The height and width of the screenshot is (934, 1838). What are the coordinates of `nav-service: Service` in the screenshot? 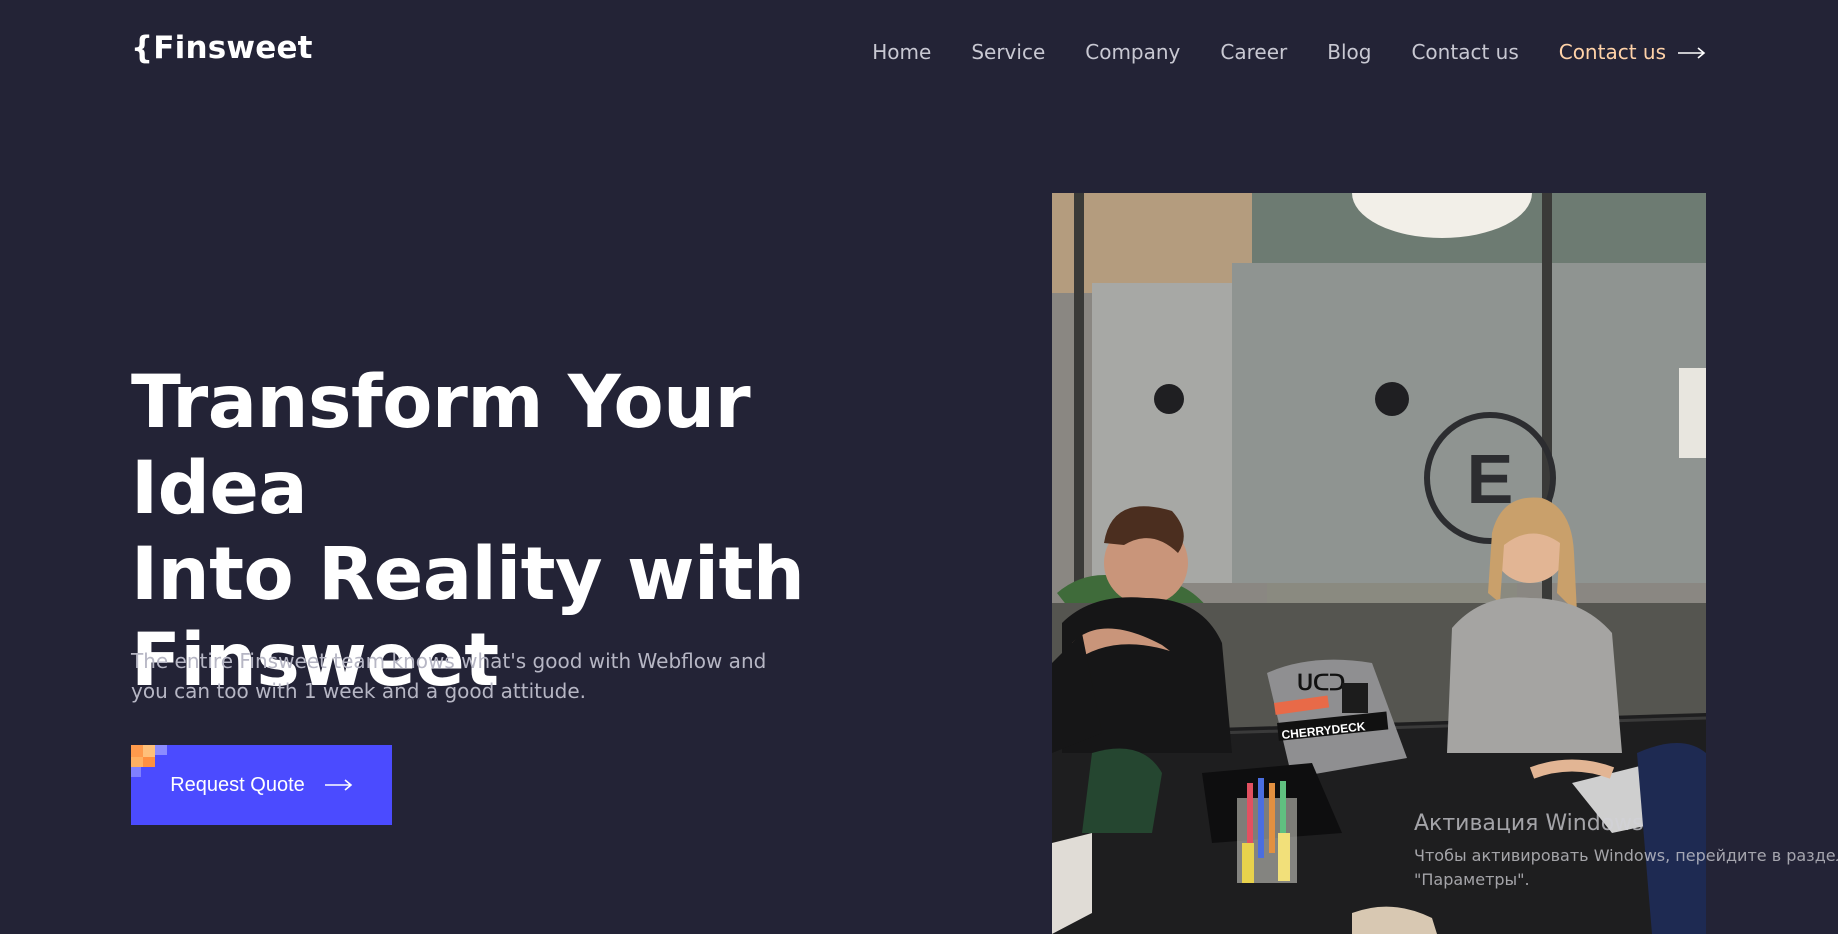 It's located at (1008, 52).